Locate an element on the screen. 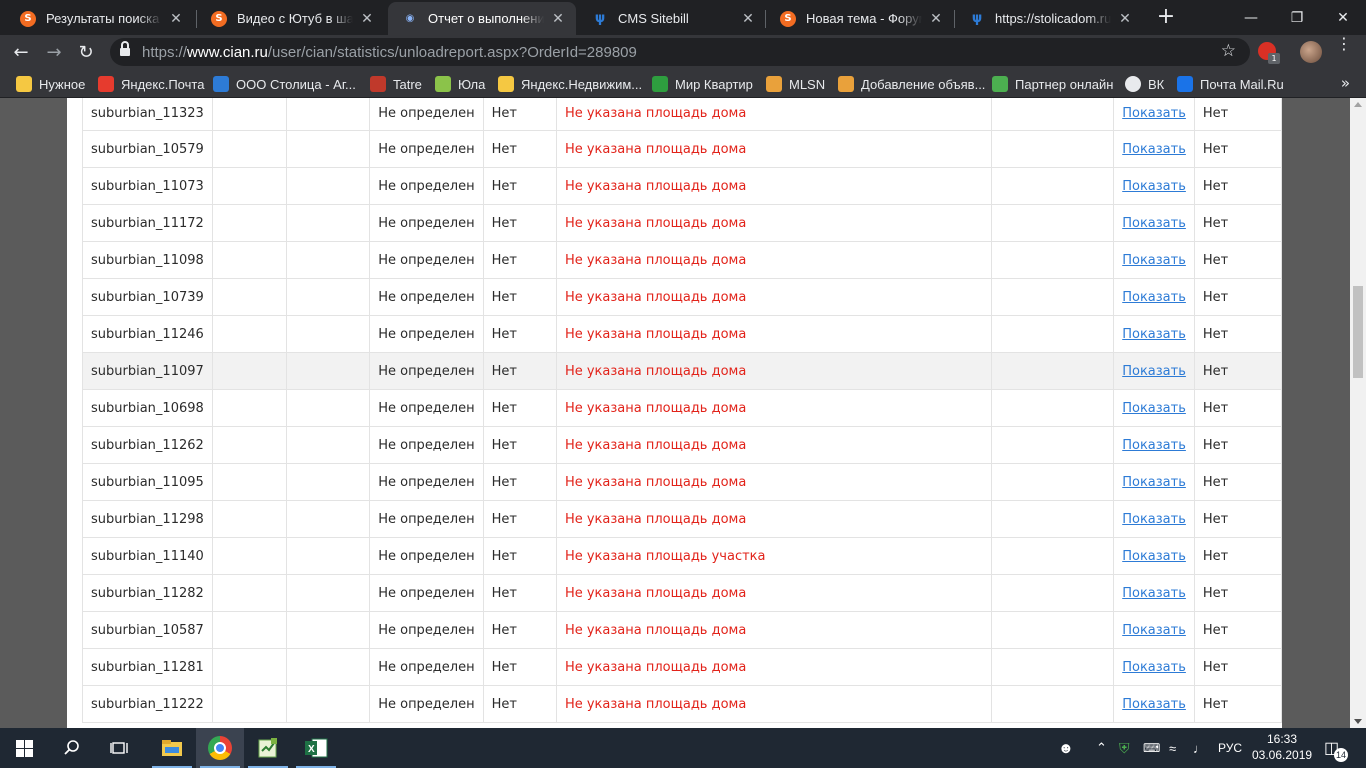 The height and width of the screenshot is (768, 1366). bookmark-item: Tatre is located at coordinates (396, 84).